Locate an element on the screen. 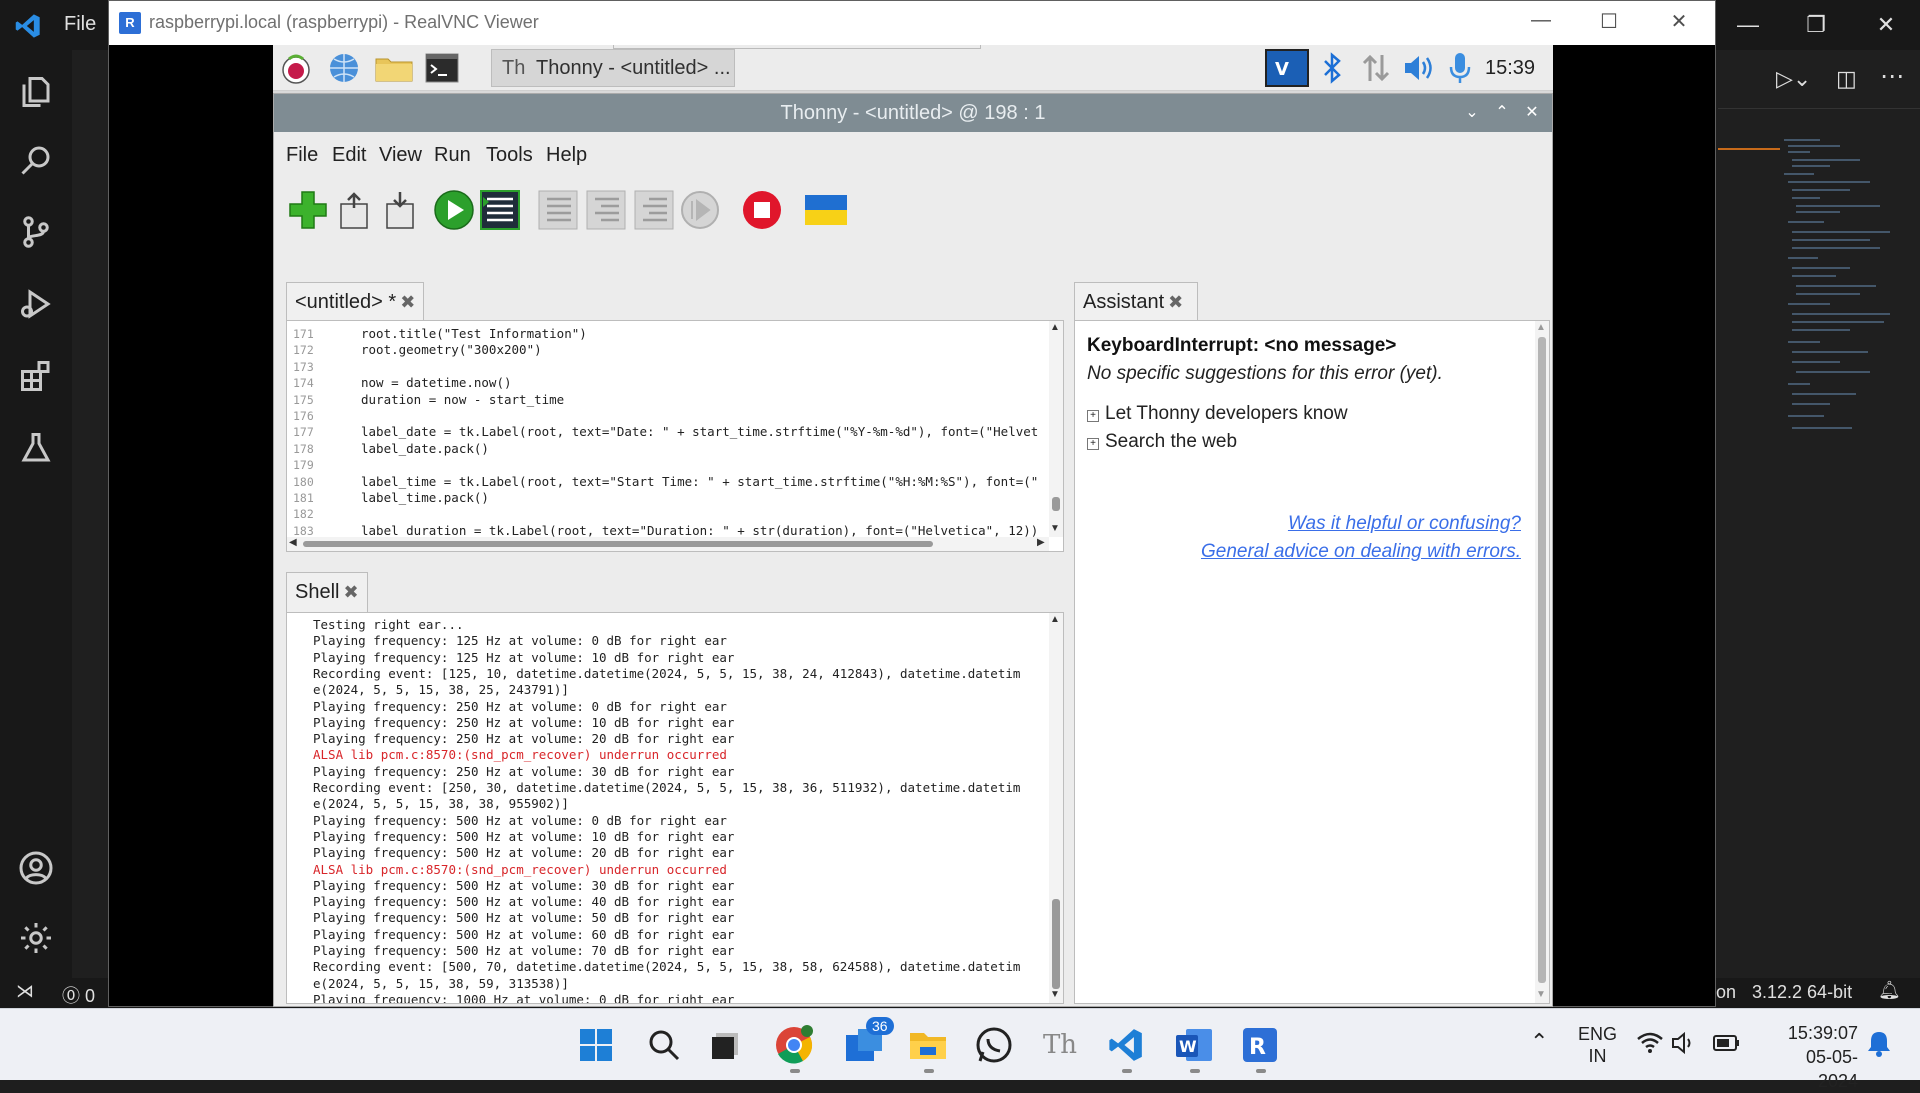  language-indicator: ENG IN is located at coordinates (1597, 1045).